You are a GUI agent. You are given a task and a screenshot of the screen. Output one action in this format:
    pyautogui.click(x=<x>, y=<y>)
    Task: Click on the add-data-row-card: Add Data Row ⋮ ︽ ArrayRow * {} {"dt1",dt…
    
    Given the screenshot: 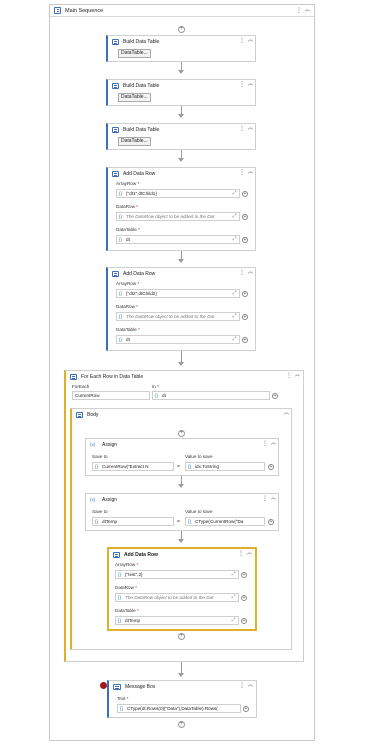 What is the action you would take?
    pyautogui.click(x=181, y=209)
    